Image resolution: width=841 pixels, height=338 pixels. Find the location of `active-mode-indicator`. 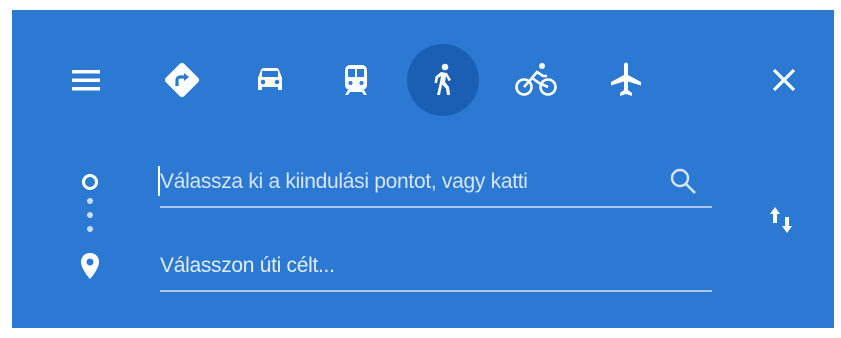

active-mode-indicator is located at coordinates (443, 80).